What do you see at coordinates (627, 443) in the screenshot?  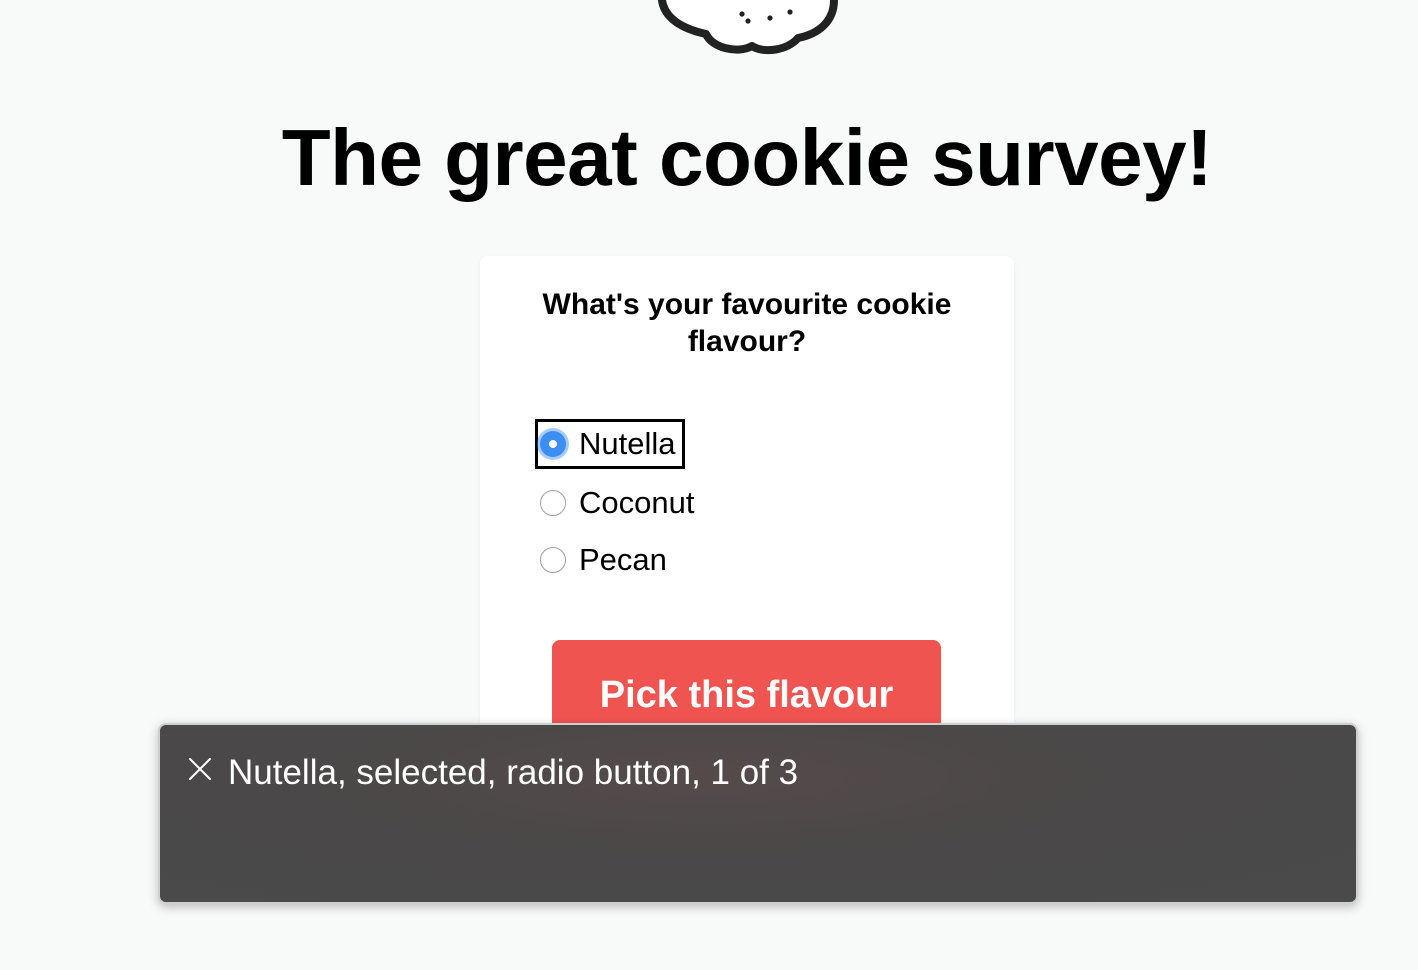 I see `option-label-nutella: Nutella` at bounding box center [627, 443].